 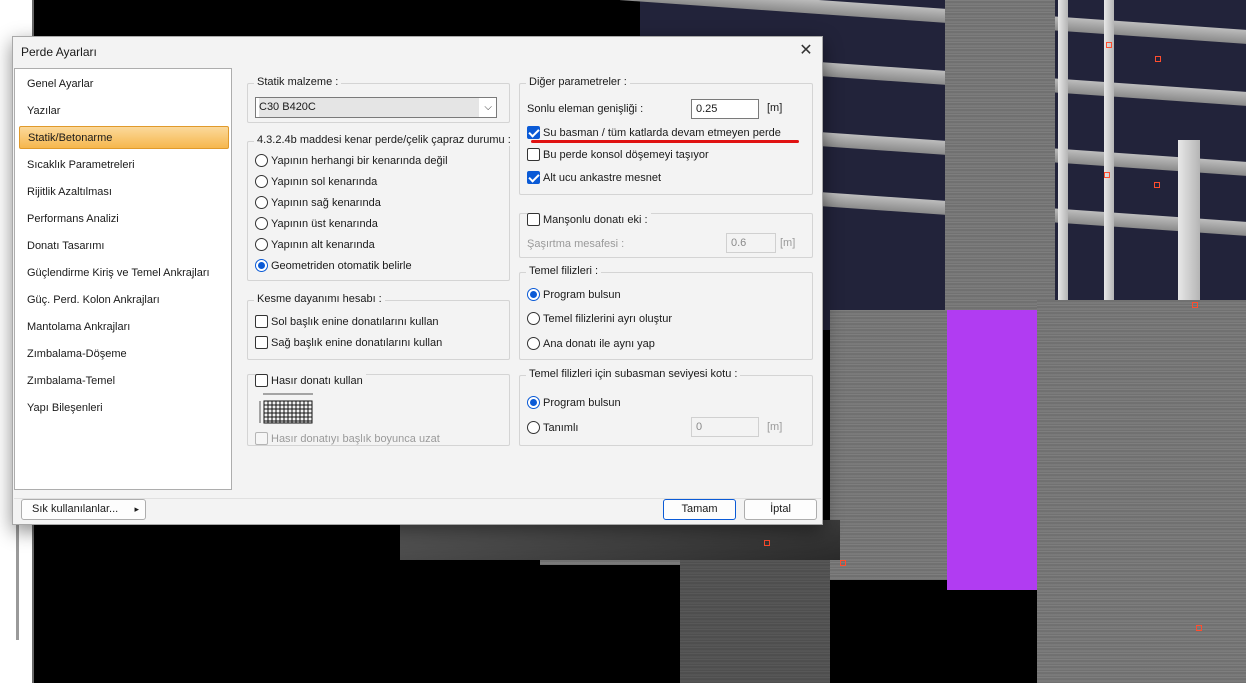 I want to click on edge-option-bottom: Yapının alt kenarında, so click(x=315, y=245).